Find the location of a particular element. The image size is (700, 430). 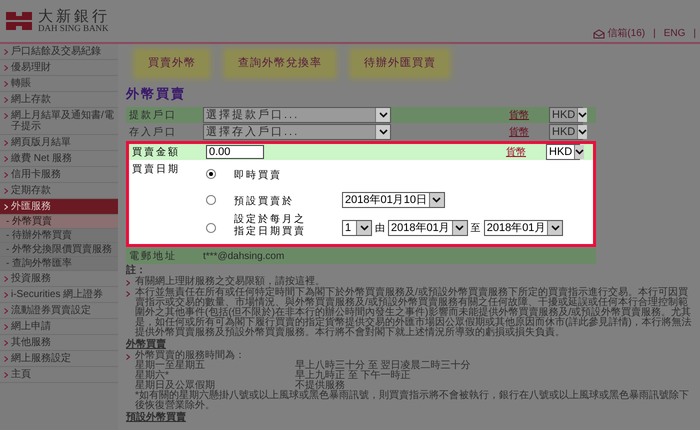

sidebar-item: 信用卡服務 is located at coordinates (59, 175).